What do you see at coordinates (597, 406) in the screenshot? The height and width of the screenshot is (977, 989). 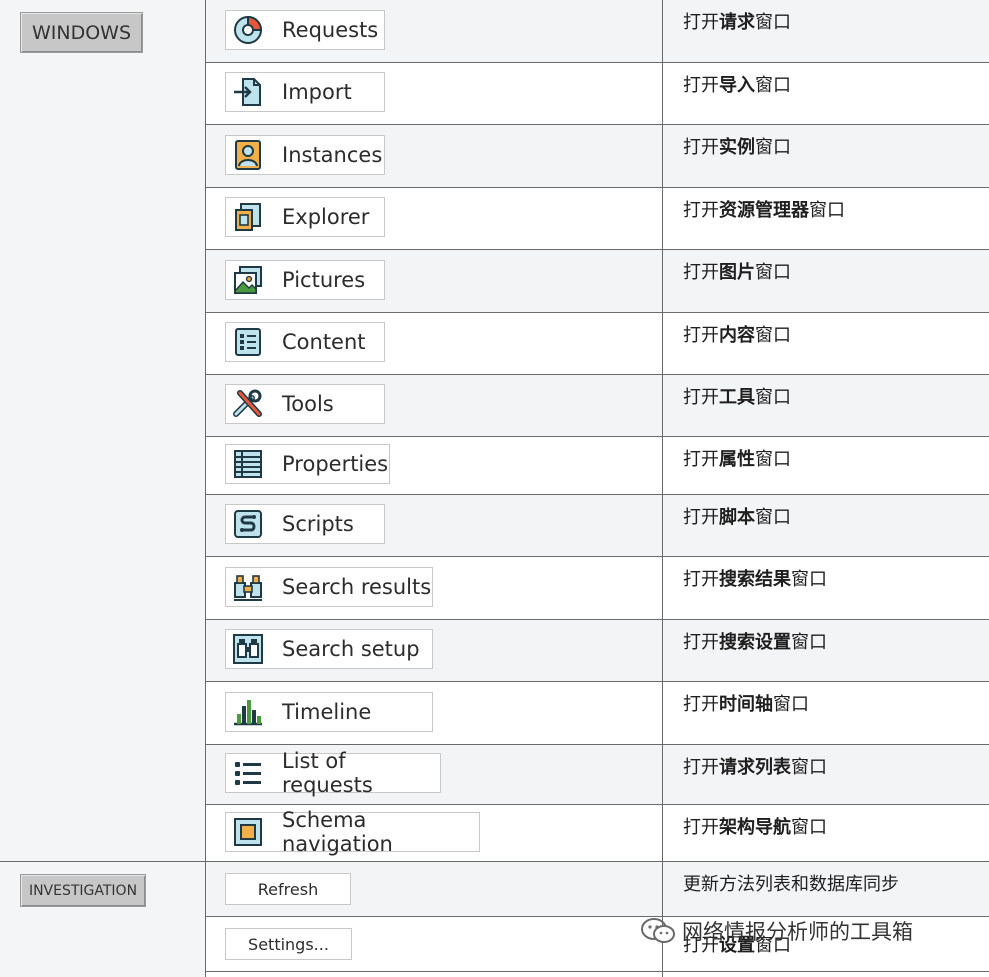 I see `table-row-tools: Tools 打开工具窗口` at bounding box center [597, 406].